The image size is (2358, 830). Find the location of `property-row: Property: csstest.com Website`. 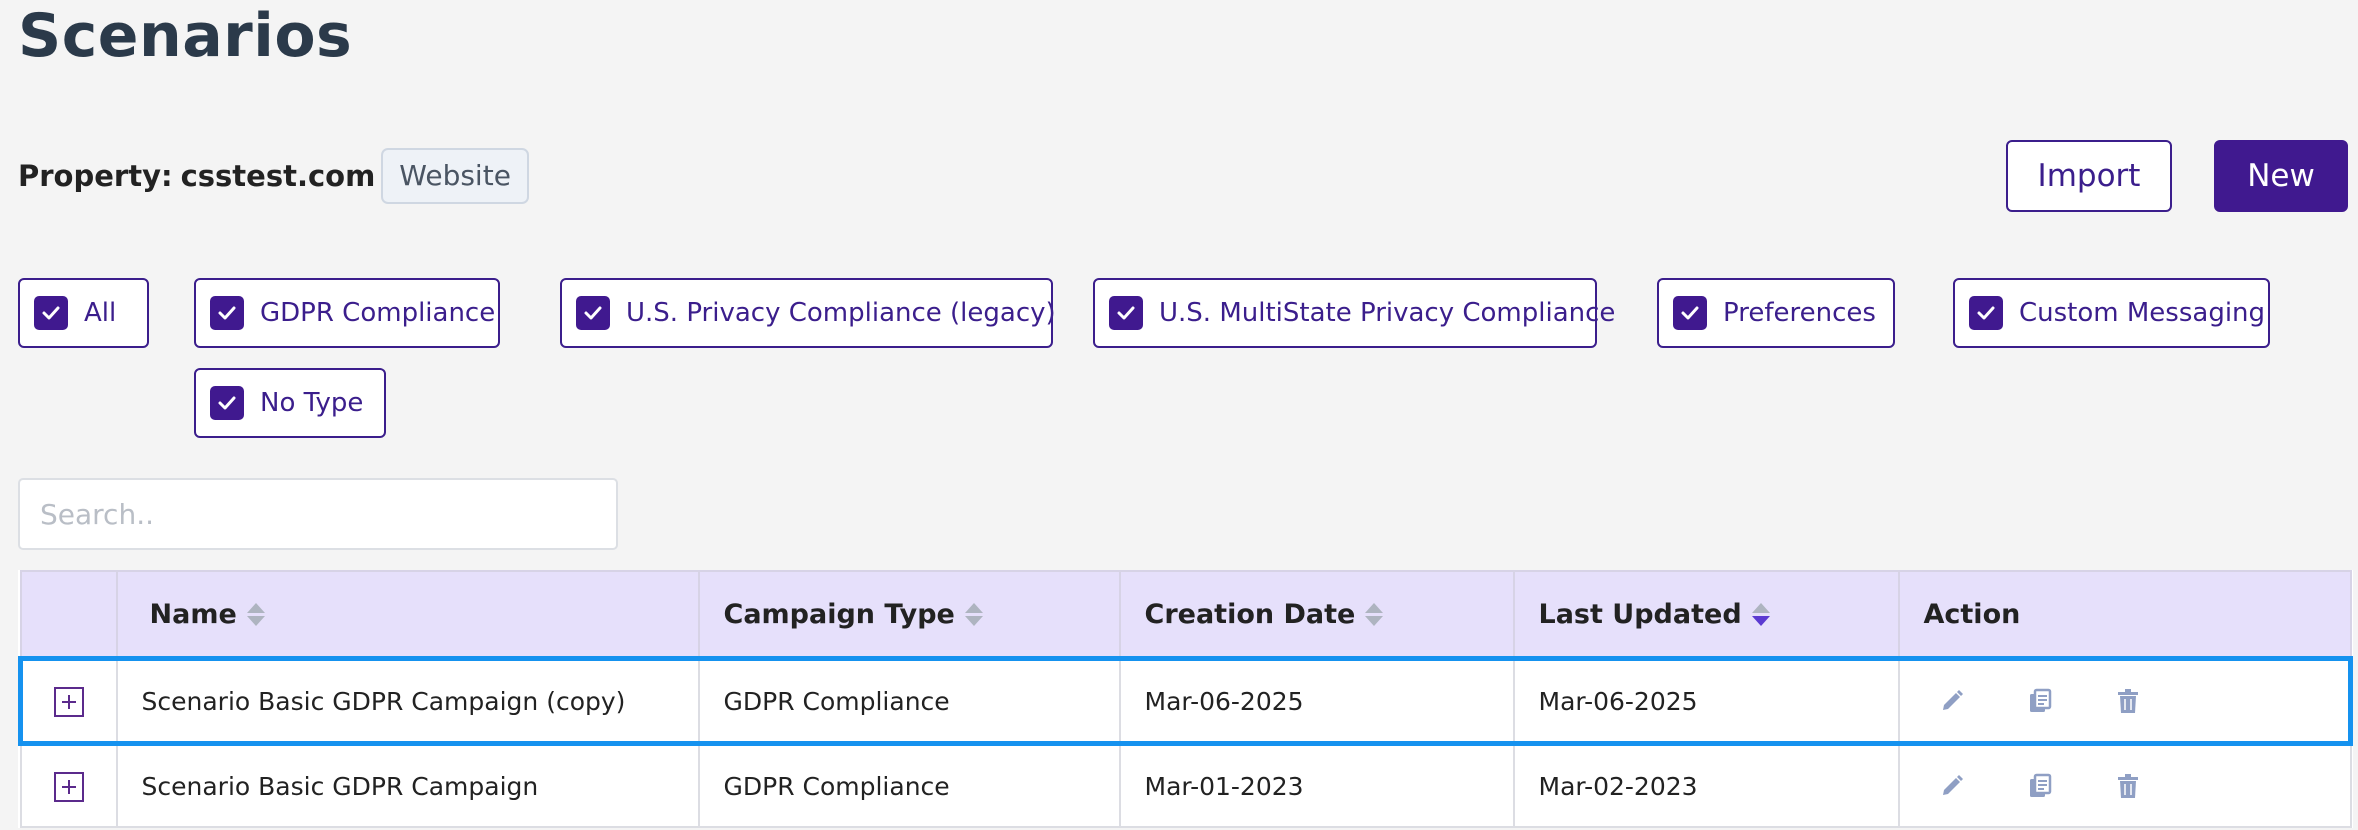

property-row: Property: csstest.com Website is located at coordinates (273, 176).